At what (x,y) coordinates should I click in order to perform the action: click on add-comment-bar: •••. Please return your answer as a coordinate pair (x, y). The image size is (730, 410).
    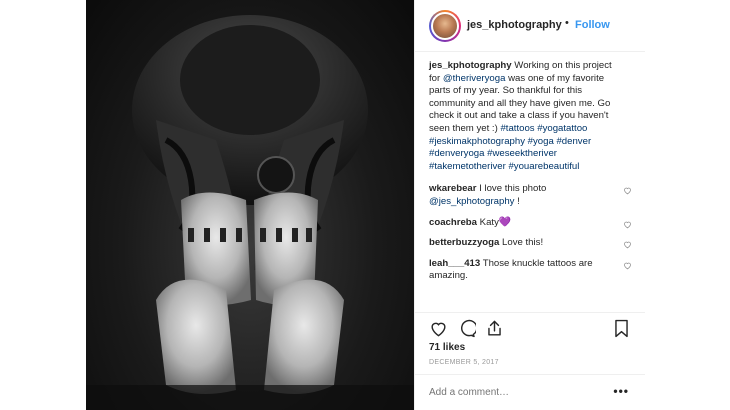
    Looking at the image, I should click on (530, 392).